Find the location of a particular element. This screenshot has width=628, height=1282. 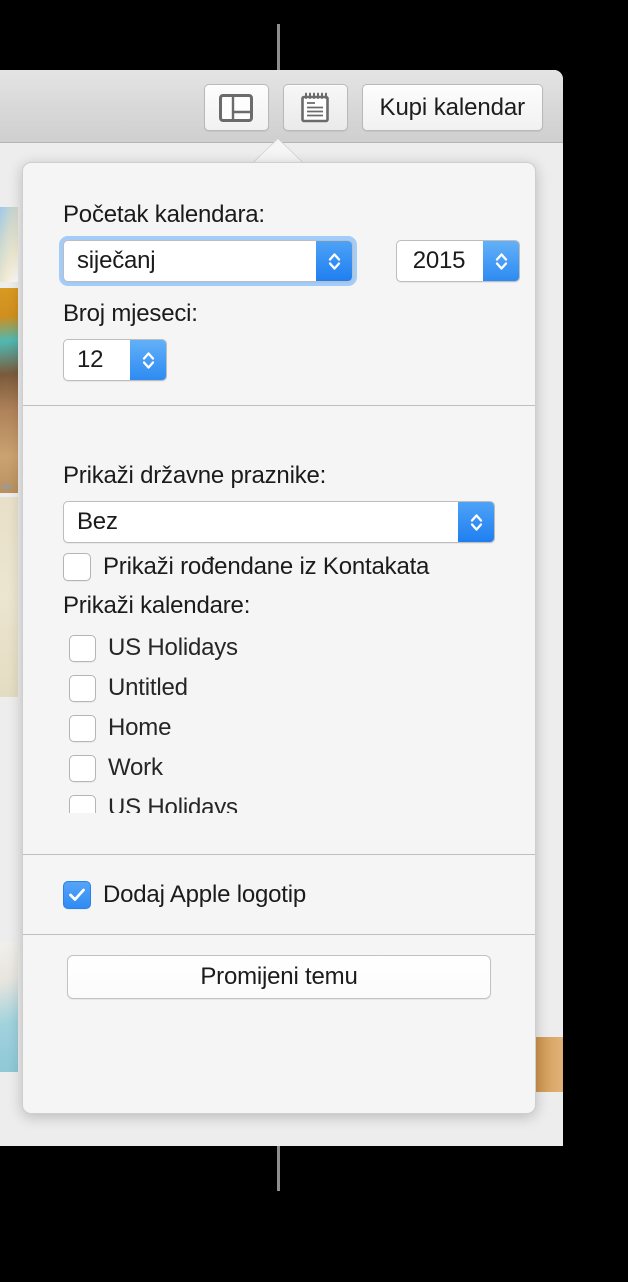

holidays-popup: Bez is located at coordinates (279, 522).